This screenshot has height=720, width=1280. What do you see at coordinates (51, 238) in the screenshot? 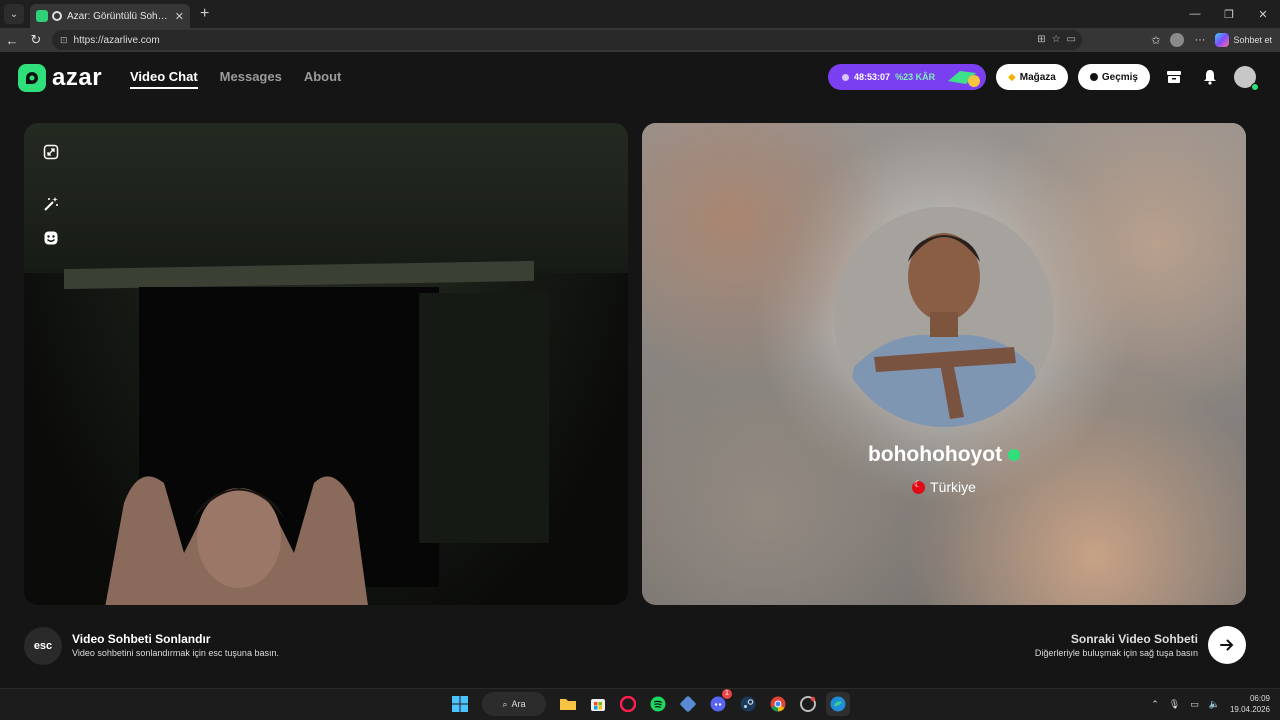
I see `face-filter-icon` at bounding box center [51, 238].